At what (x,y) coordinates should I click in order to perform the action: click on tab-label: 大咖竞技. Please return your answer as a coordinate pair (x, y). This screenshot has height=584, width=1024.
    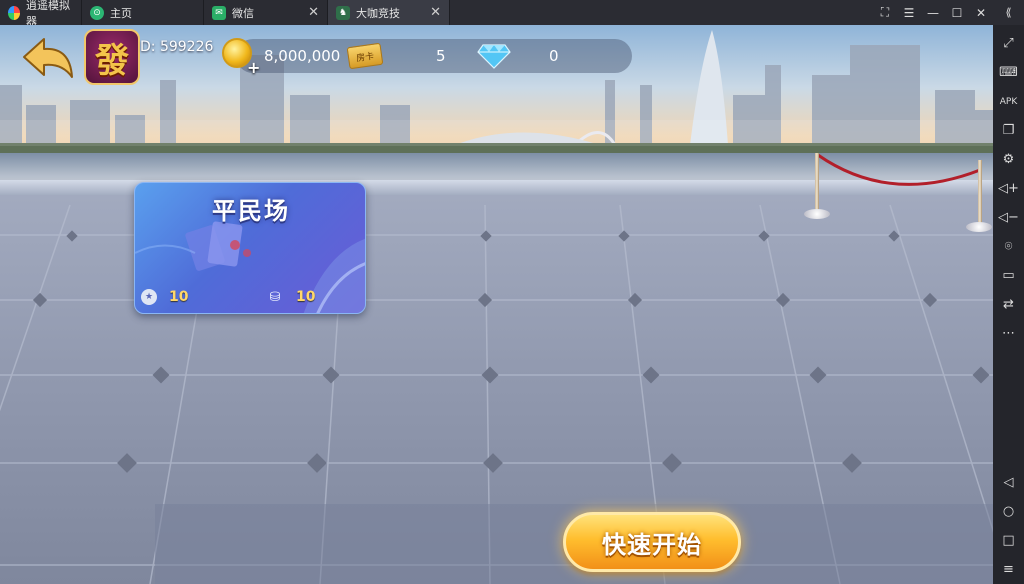
    Looking at the image, I should click on (378, 13).